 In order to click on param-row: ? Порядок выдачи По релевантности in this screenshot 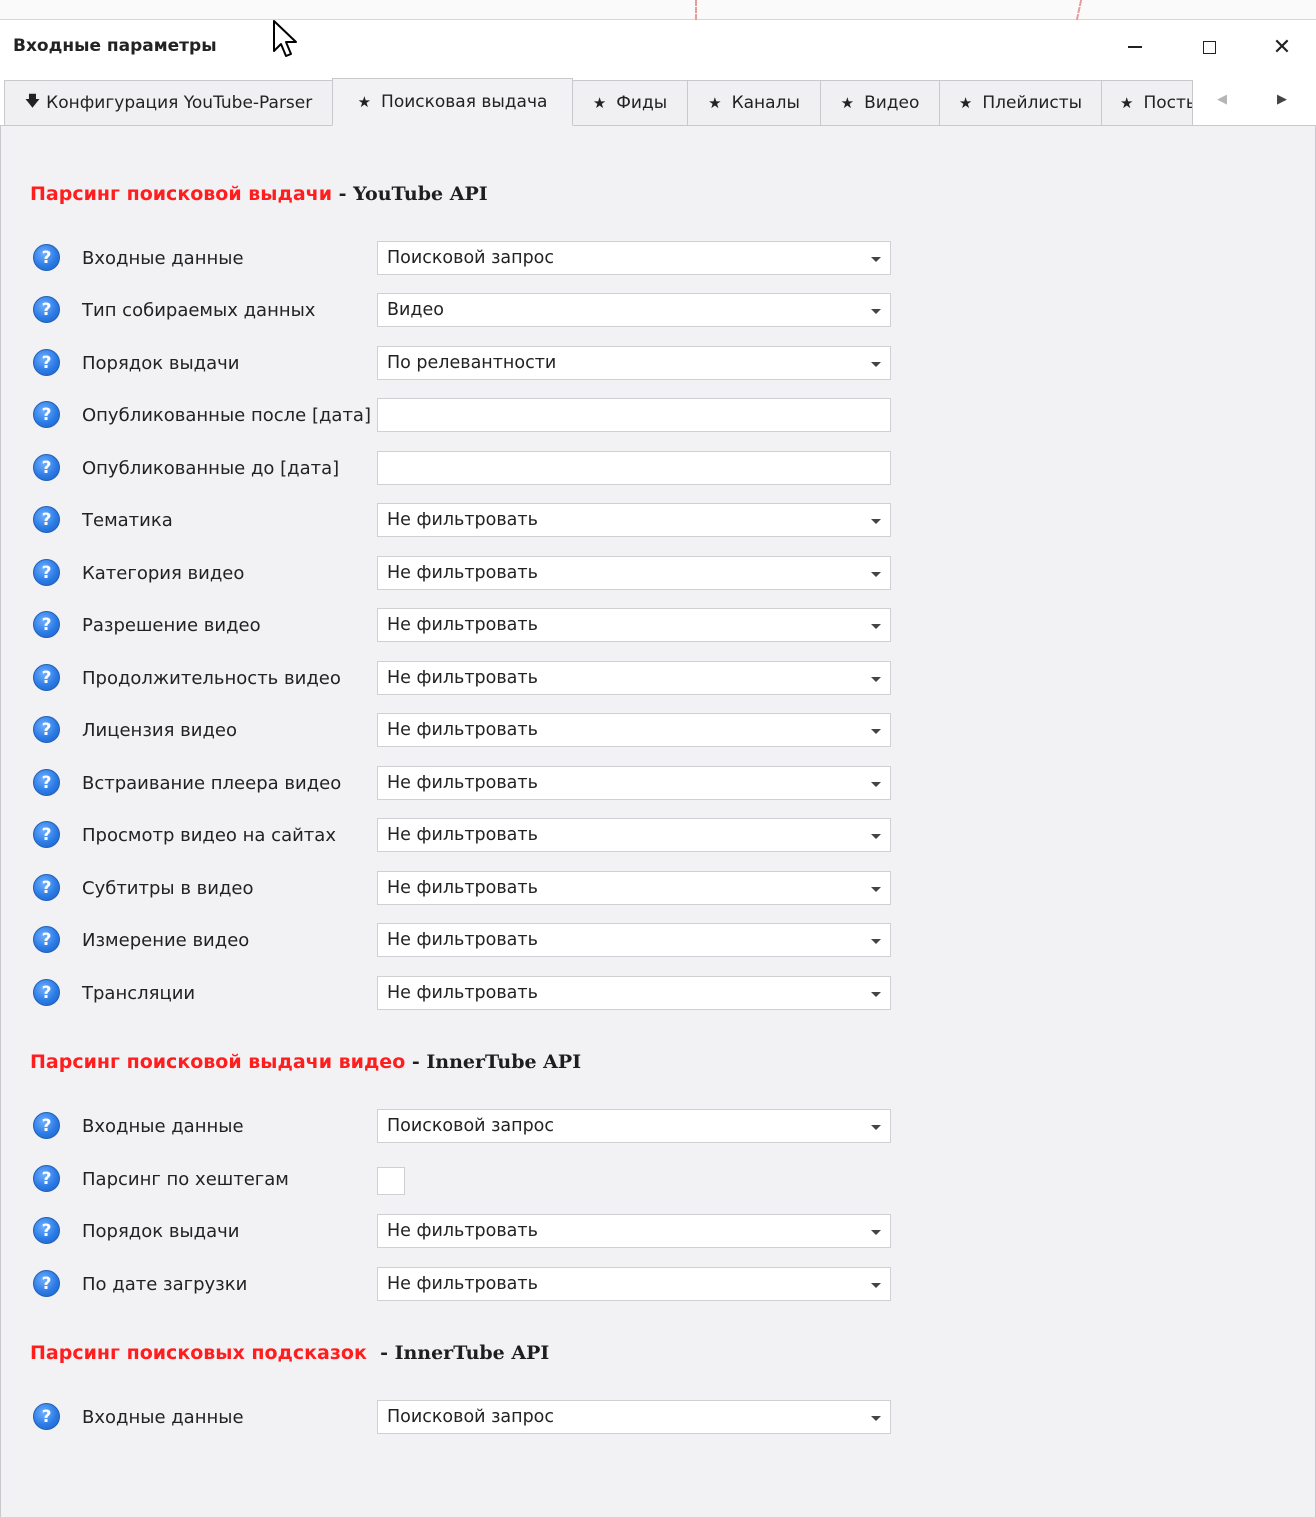, I will do `click(451, 364)`.